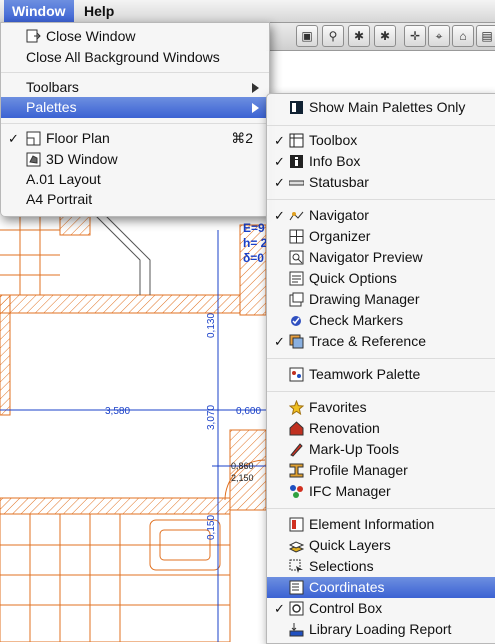 The width and height of the screenshot is (495, 644). I want to click on menu-item-a01-layout: A.01 Layout, so click(135, 179).